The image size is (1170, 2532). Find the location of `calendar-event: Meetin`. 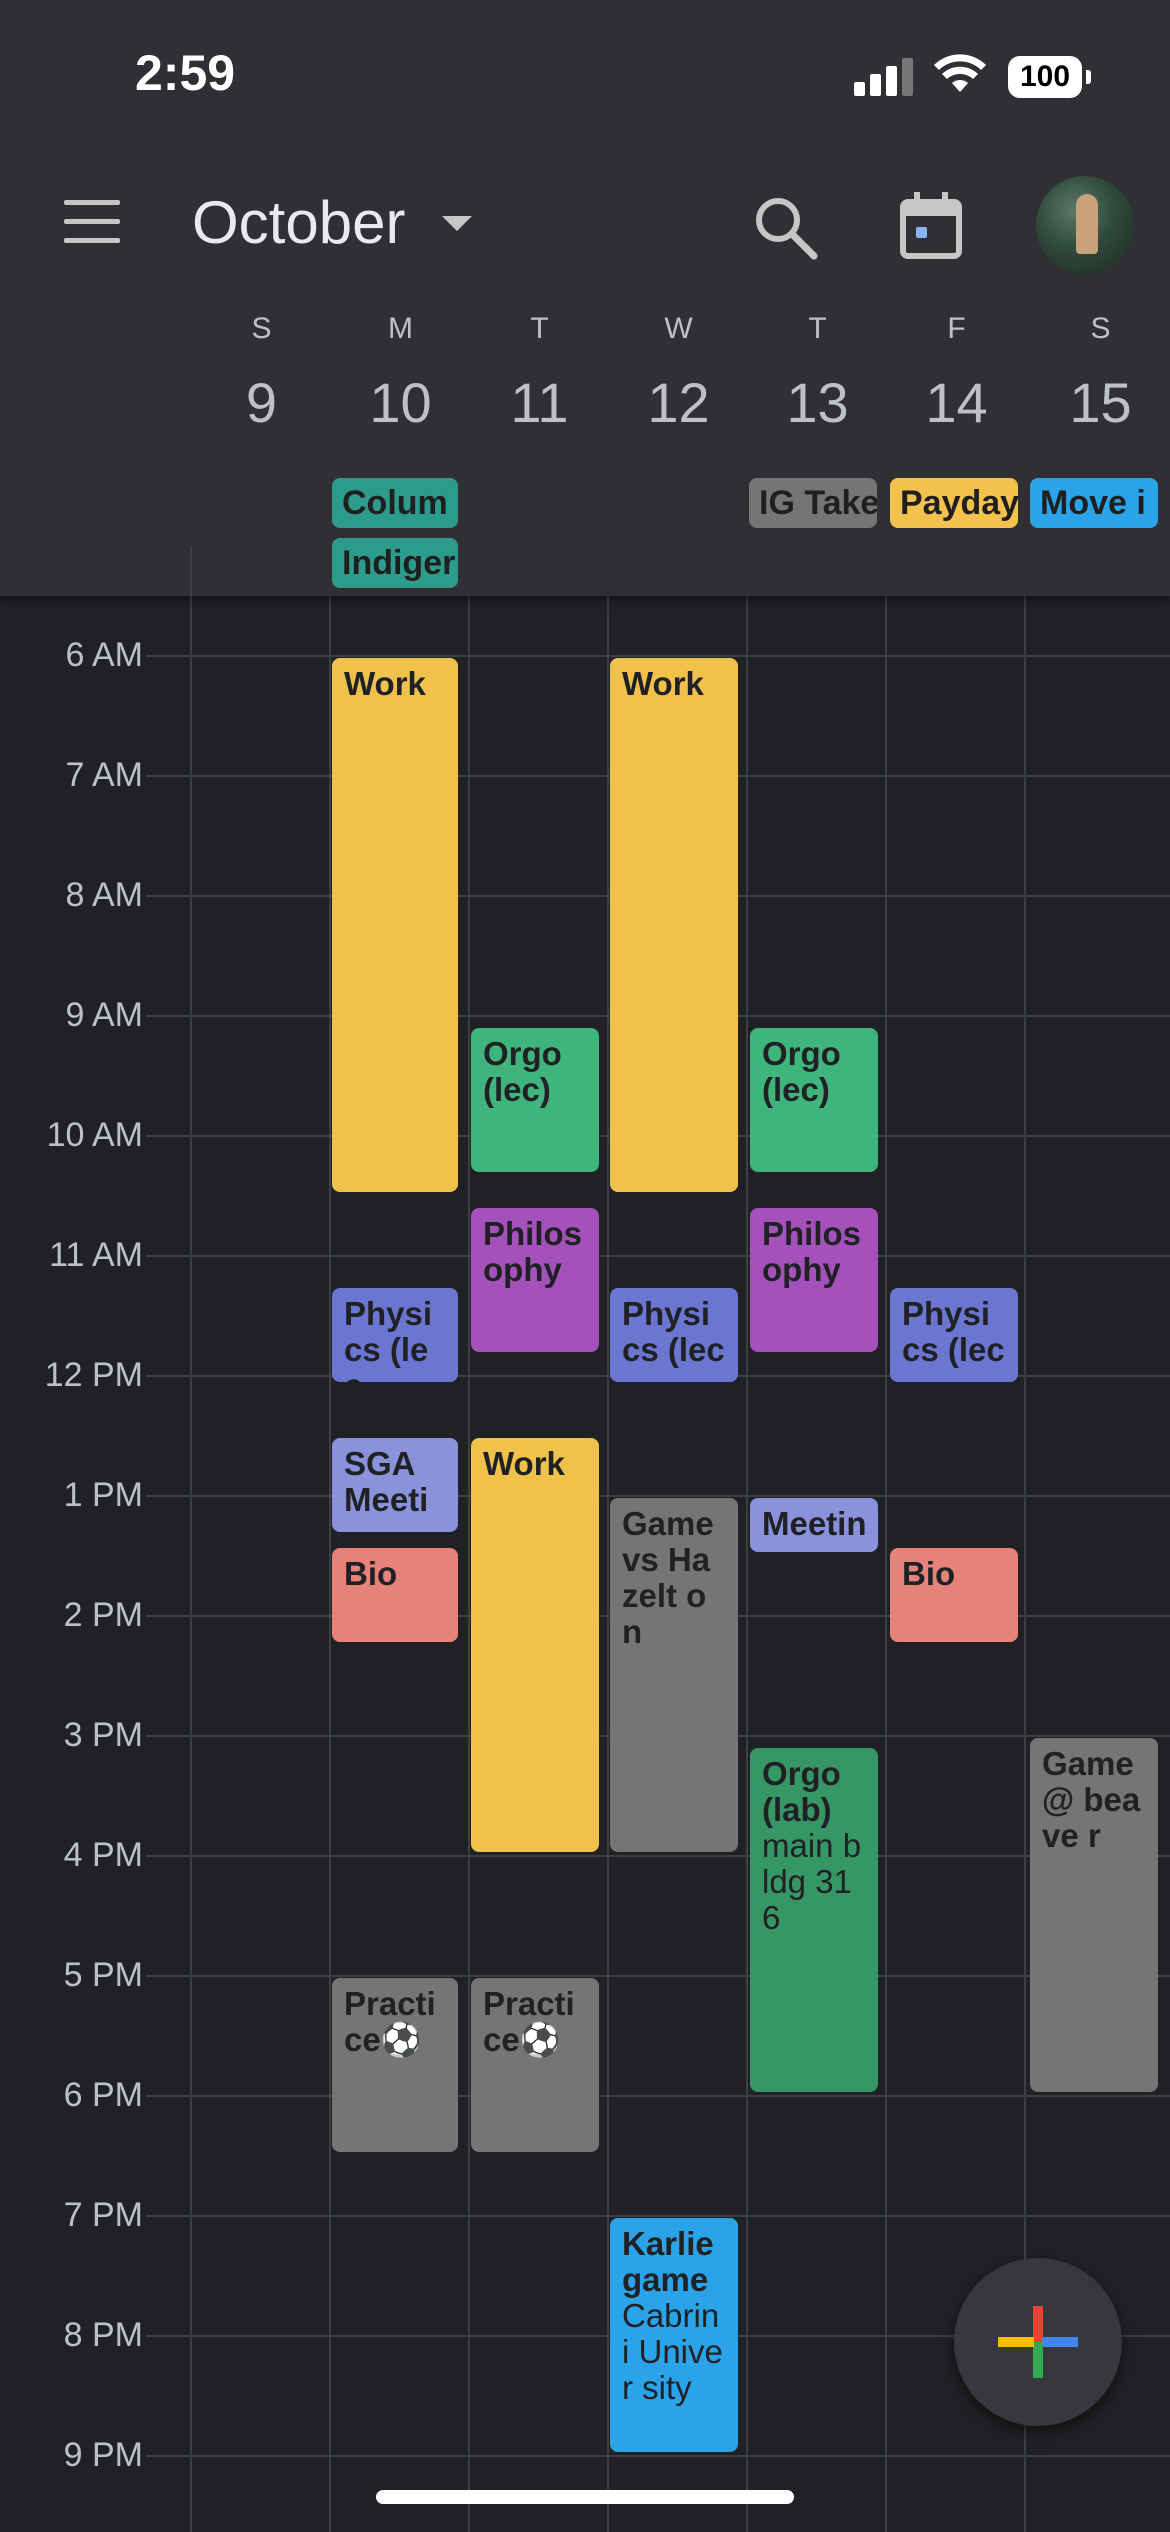

calendar-event: Meetin is located at coordinates (814, 1525).